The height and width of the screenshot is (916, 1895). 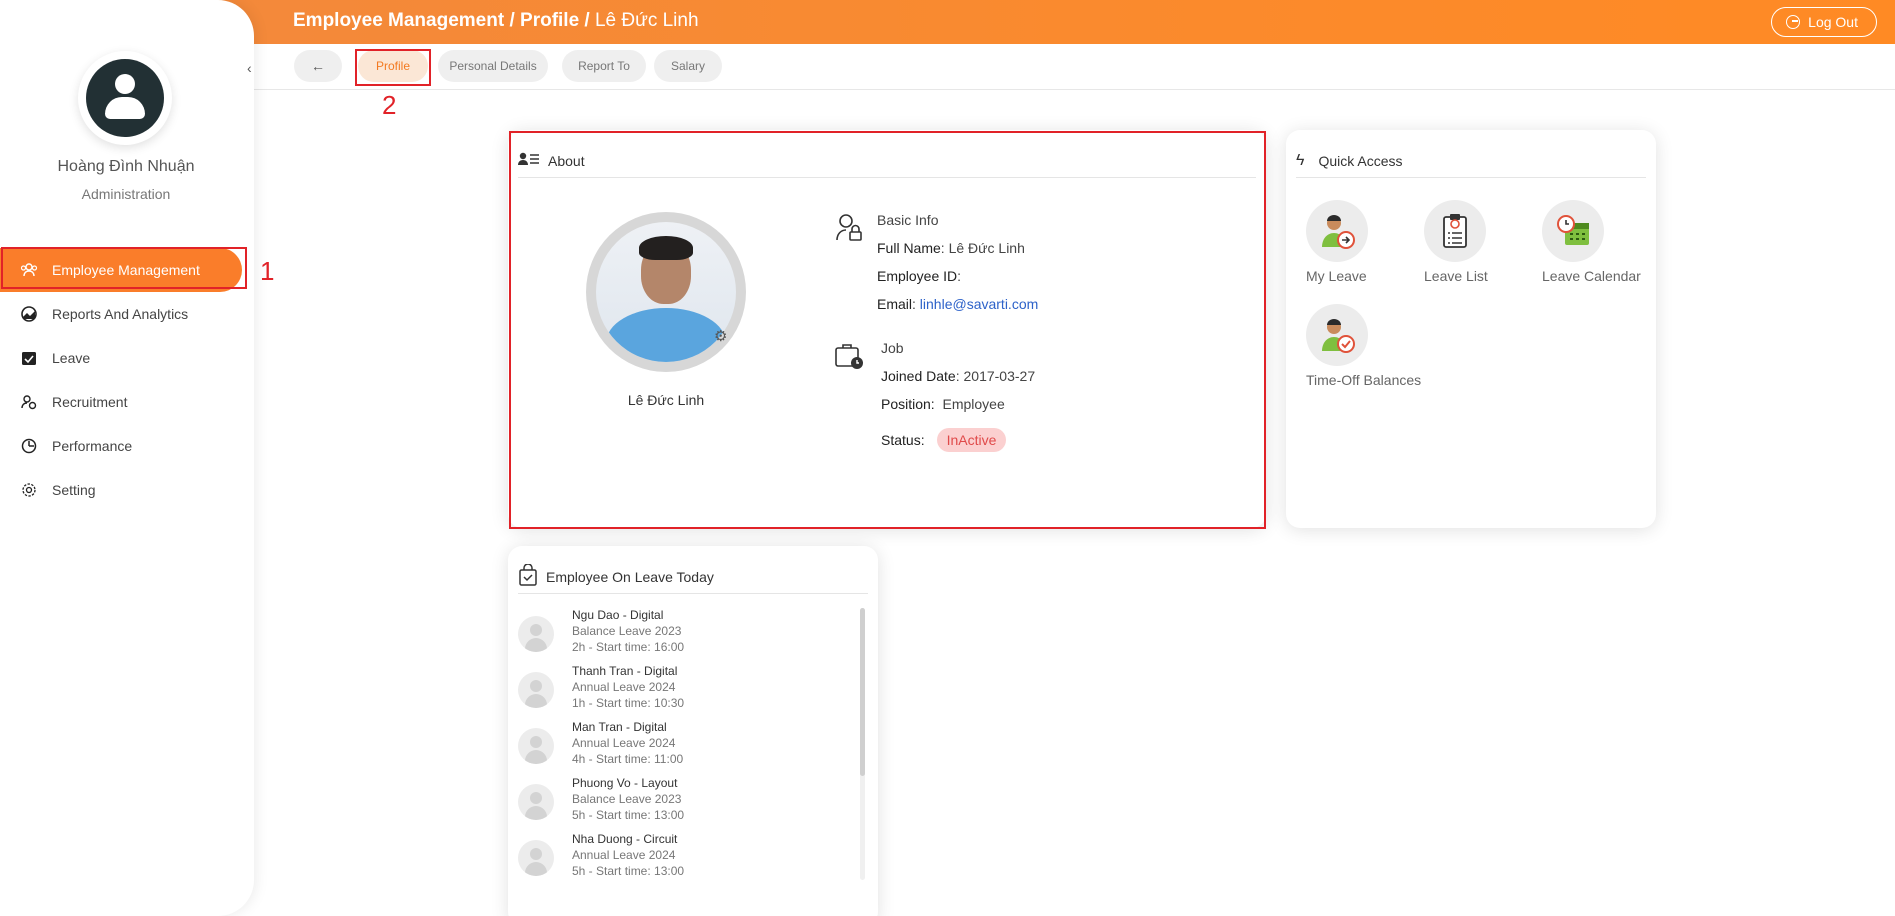 What do you see at coordinates (267, 271) in the screenshot?
I see `annotation-number-1: 1` at bounding box center [267, 271].